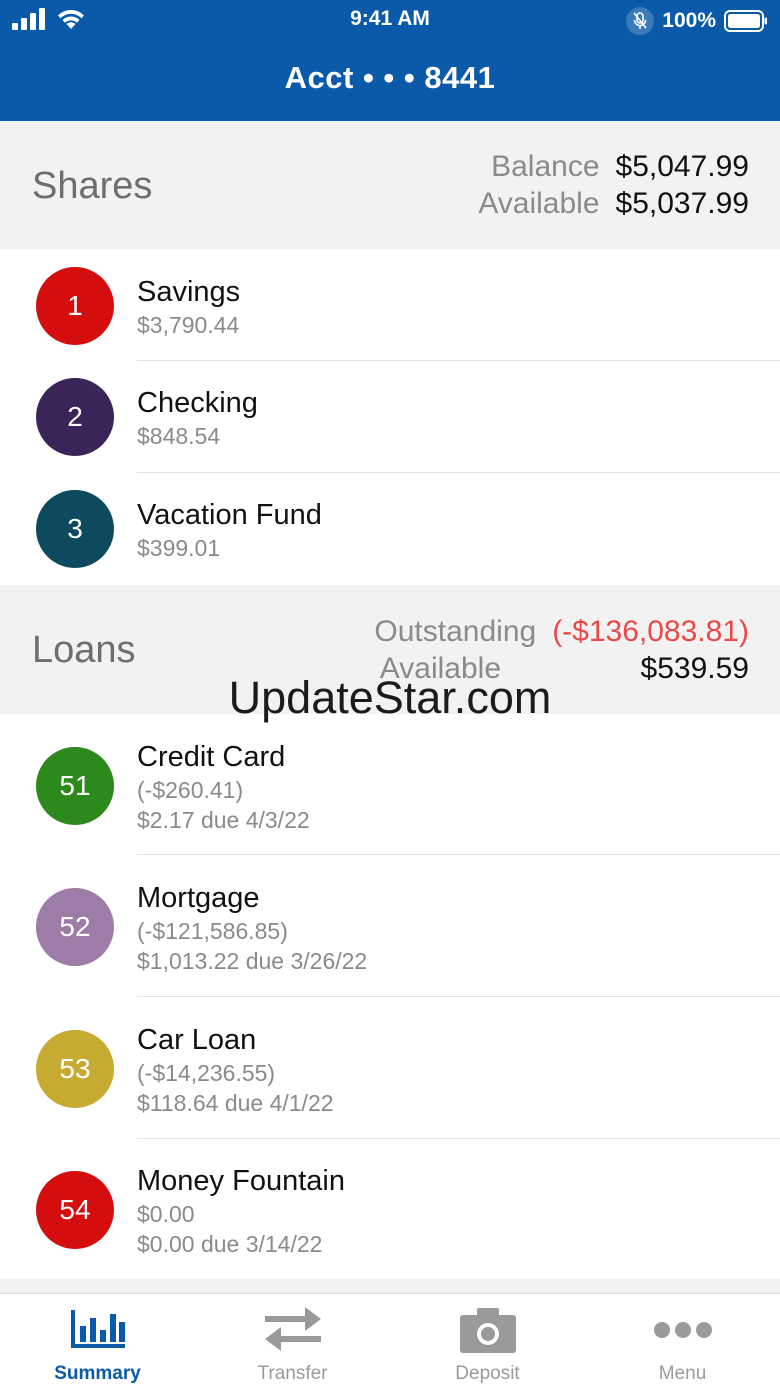  What do you see at coordinates (166, 1214) in the screenshot?
I see `loan-balance: $0.00` at bounding box center [166, 1214].